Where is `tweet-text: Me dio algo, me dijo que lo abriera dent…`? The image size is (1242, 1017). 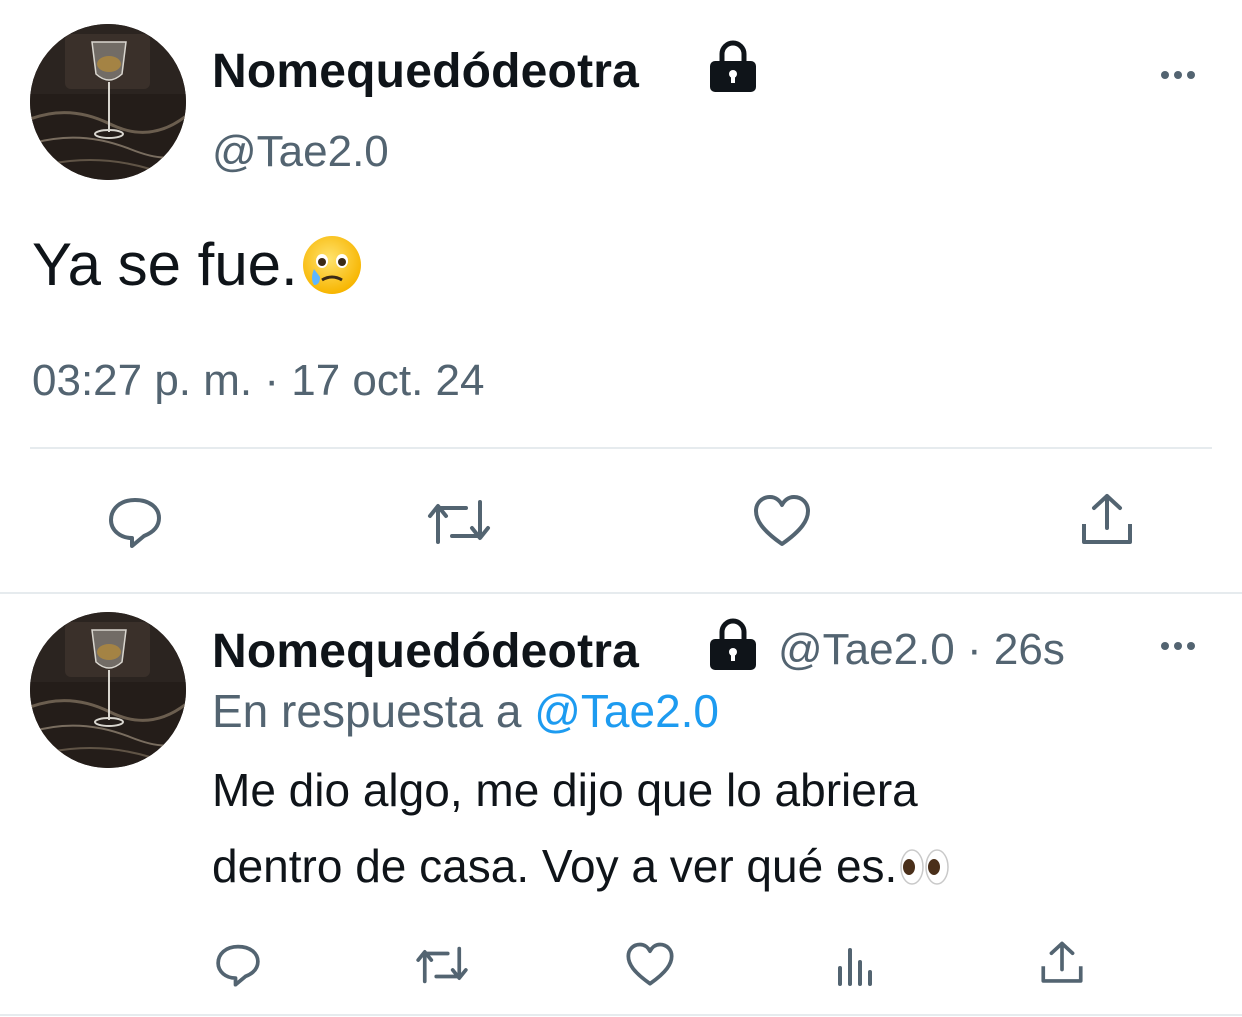 tweet-text: Me dio algo, me dijo que lo abriera dent… is located at coordinates (581, 828).